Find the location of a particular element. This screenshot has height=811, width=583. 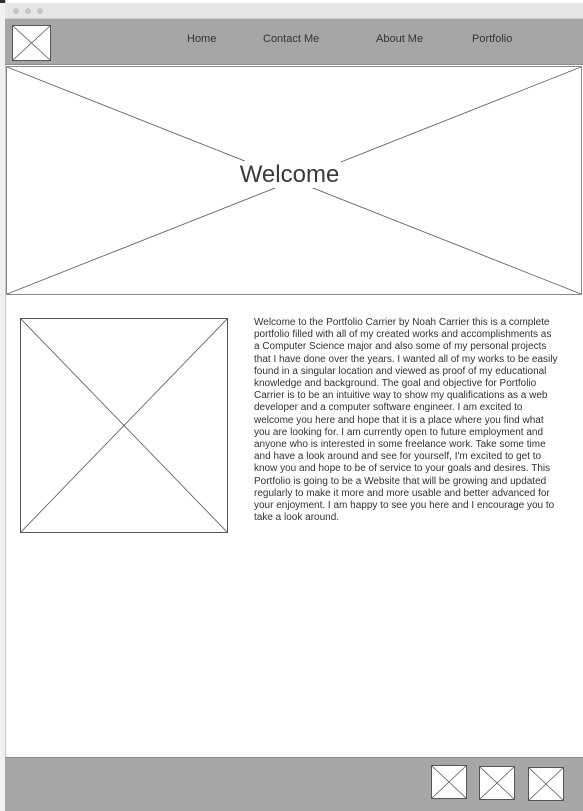

nav-home-link: Home is located at coordinates (201, 39).